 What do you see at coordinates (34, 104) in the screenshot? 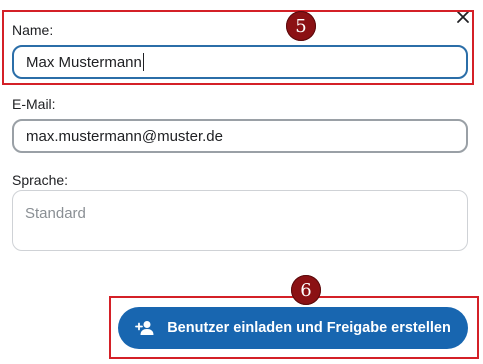
I see `email-label: E-Mail:` at bounding box center [34, 104].